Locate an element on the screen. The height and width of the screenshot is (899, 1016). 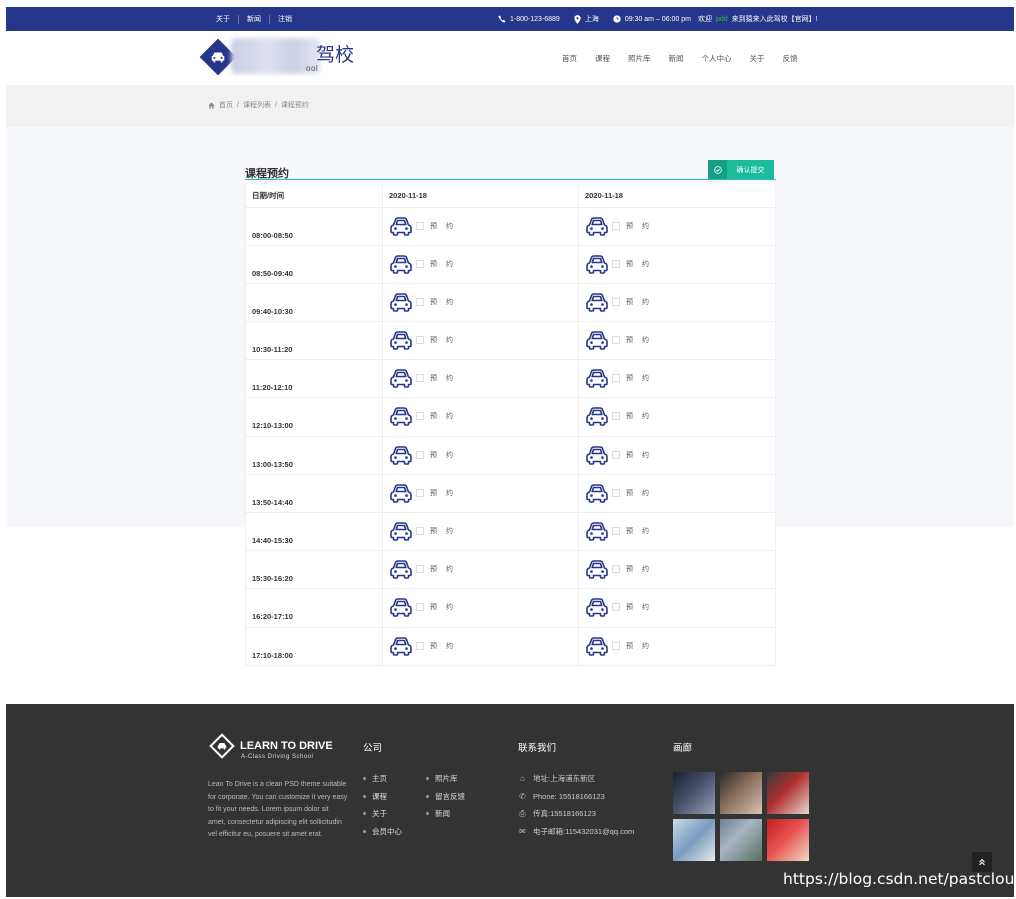
nav-profile: 个人中心 is located at coordinates (717, 58).